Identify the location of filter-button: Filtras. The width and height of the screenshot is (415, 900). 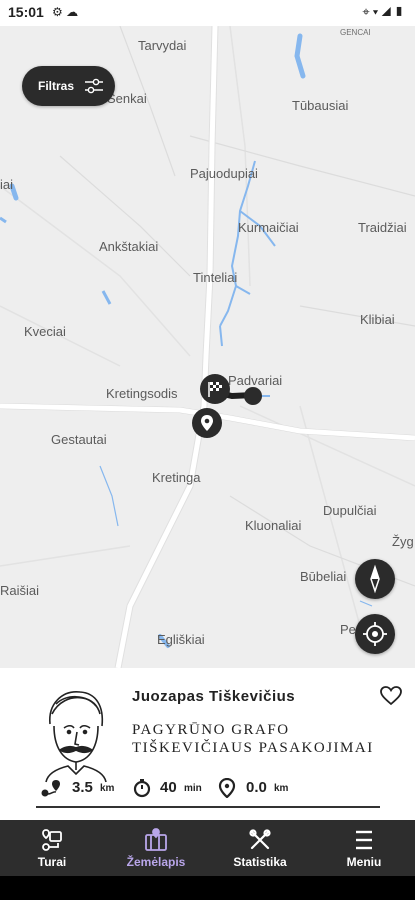
(68, 86).